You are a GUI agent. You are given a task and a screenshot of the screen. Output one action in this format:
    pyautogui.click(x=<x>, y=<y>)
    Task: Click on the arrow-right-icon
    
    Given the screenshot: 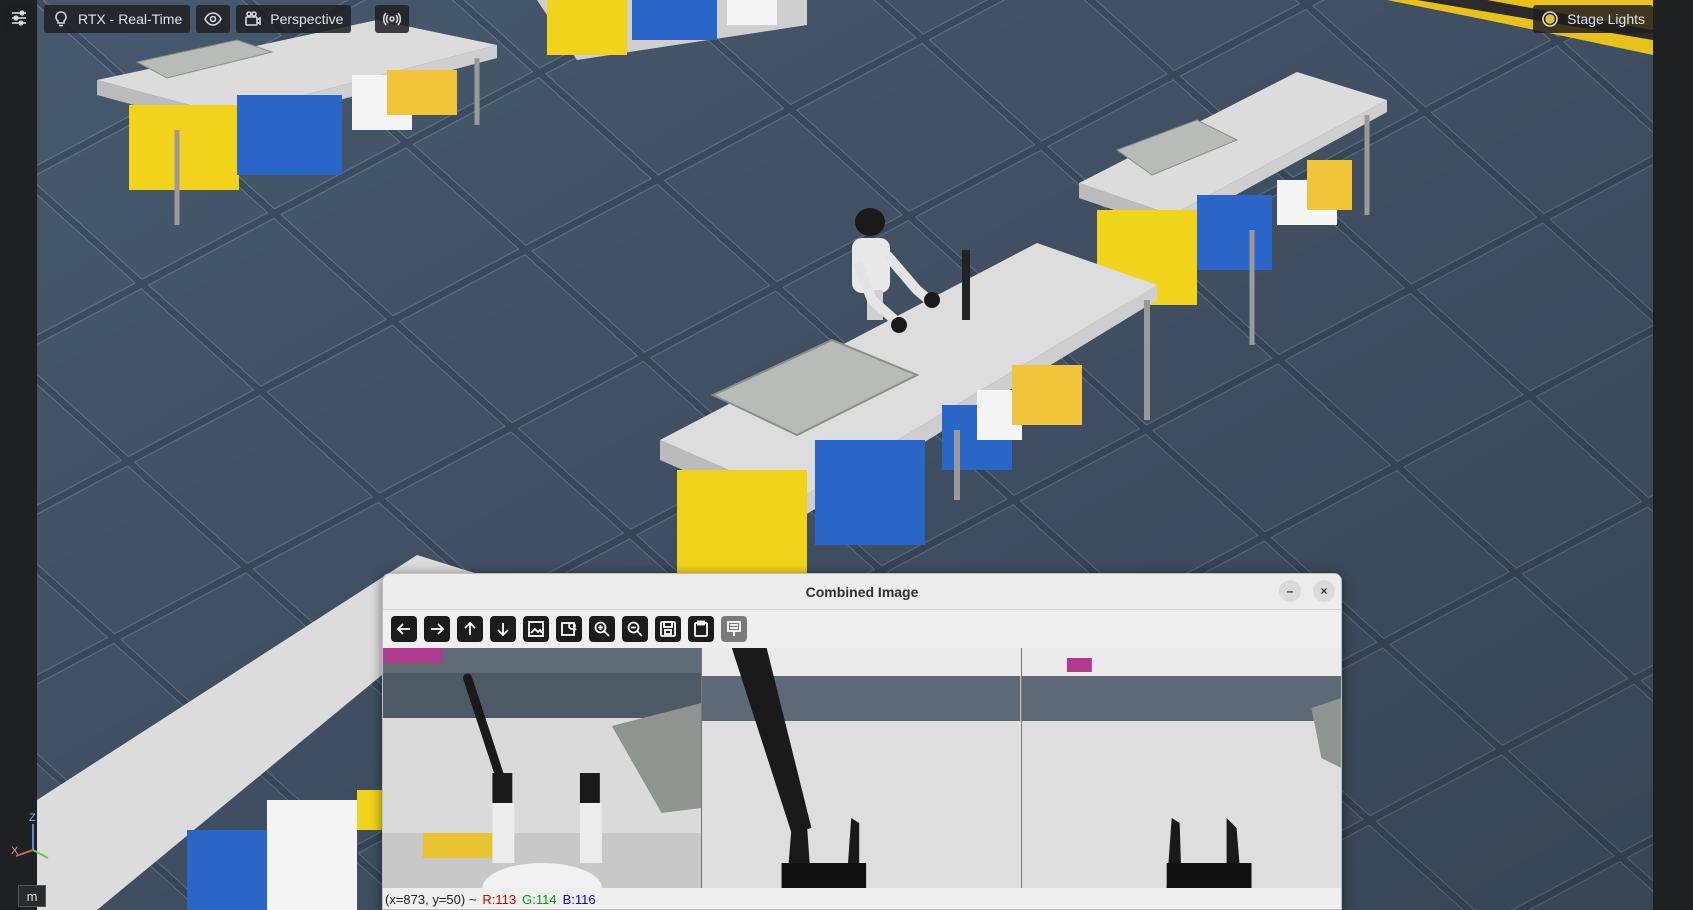 What is the action you would take?
    pyautogui.click(x=438, y=629)
    